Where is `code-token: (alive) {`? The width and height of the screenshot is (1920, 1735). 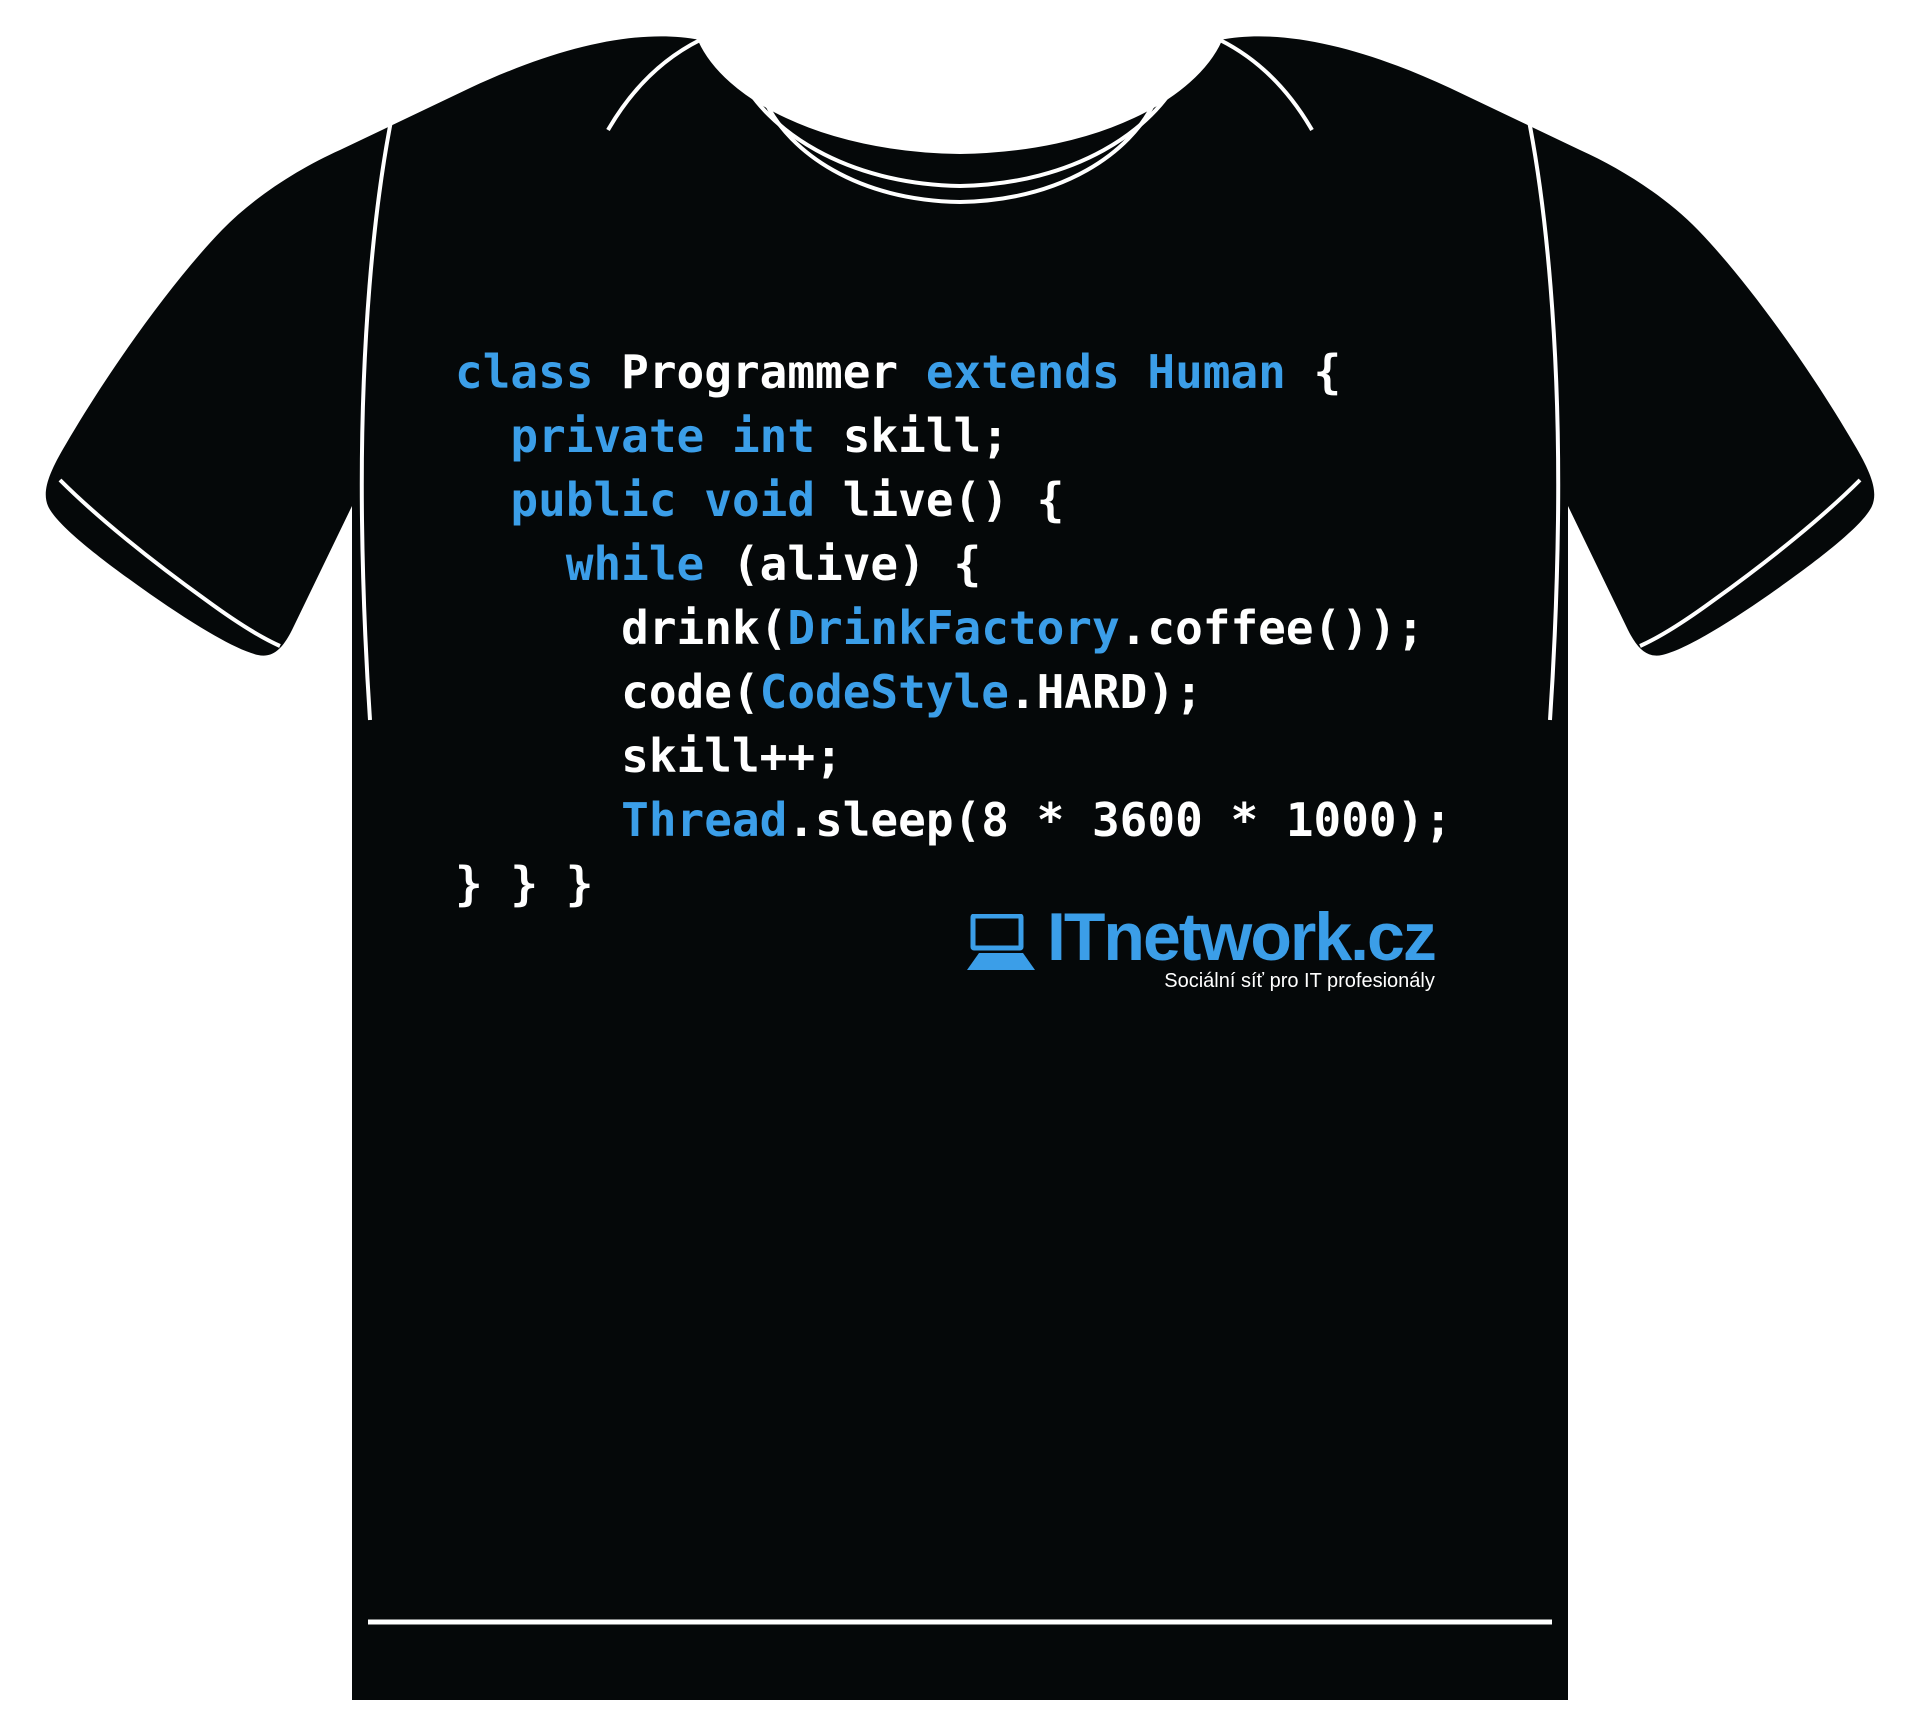
code-token: (alive) { is located at coordinates (856, 564).